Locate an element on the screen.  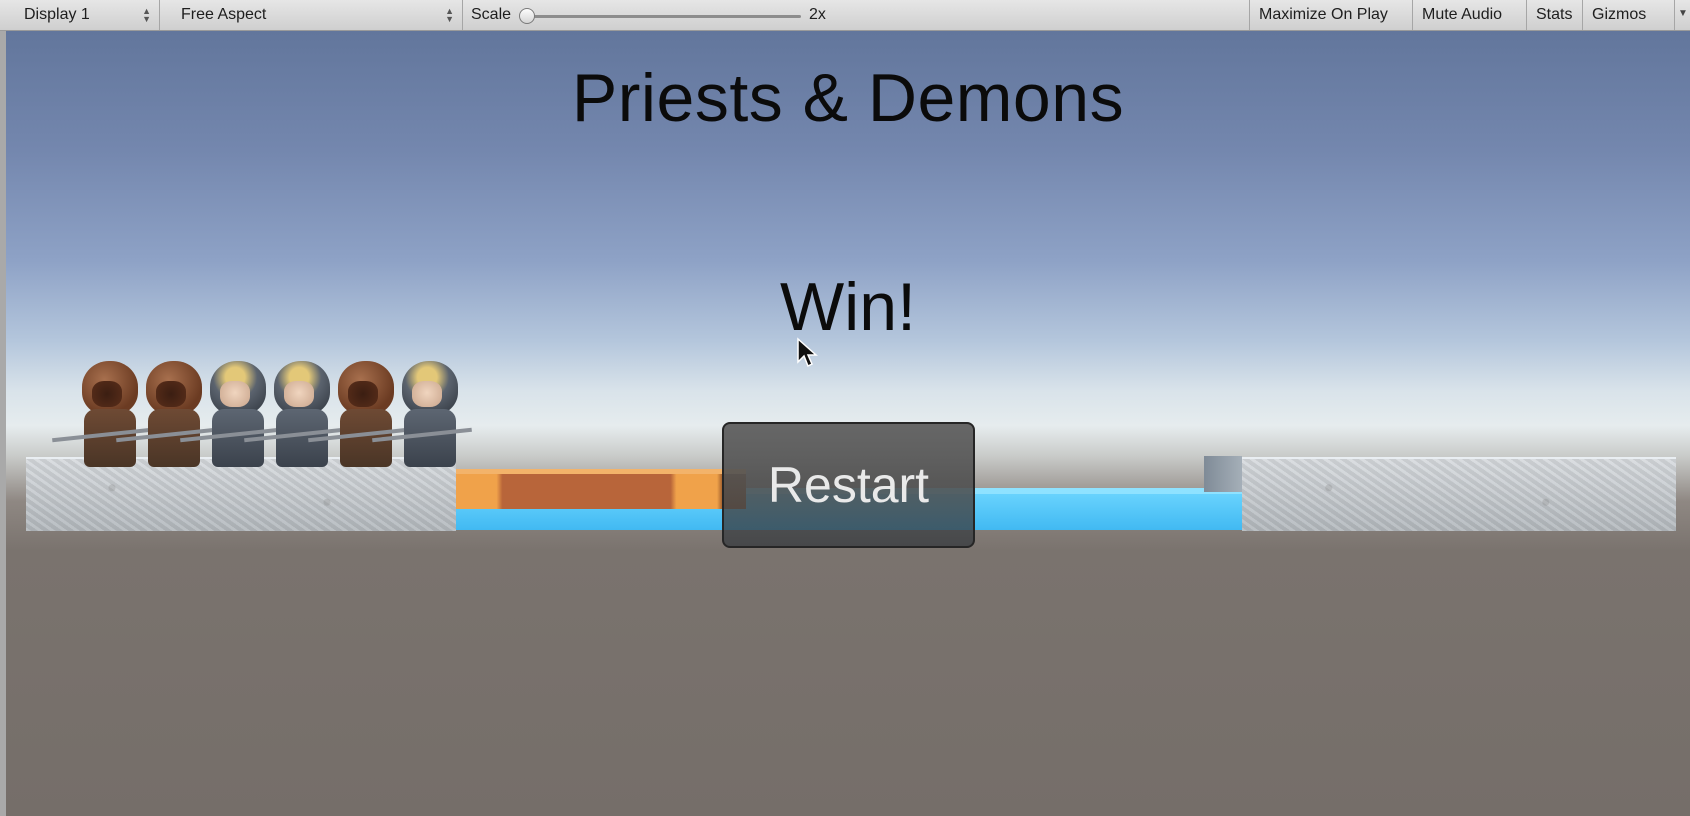
scale-control: Scale 2x is located at coordinates (656, 15).